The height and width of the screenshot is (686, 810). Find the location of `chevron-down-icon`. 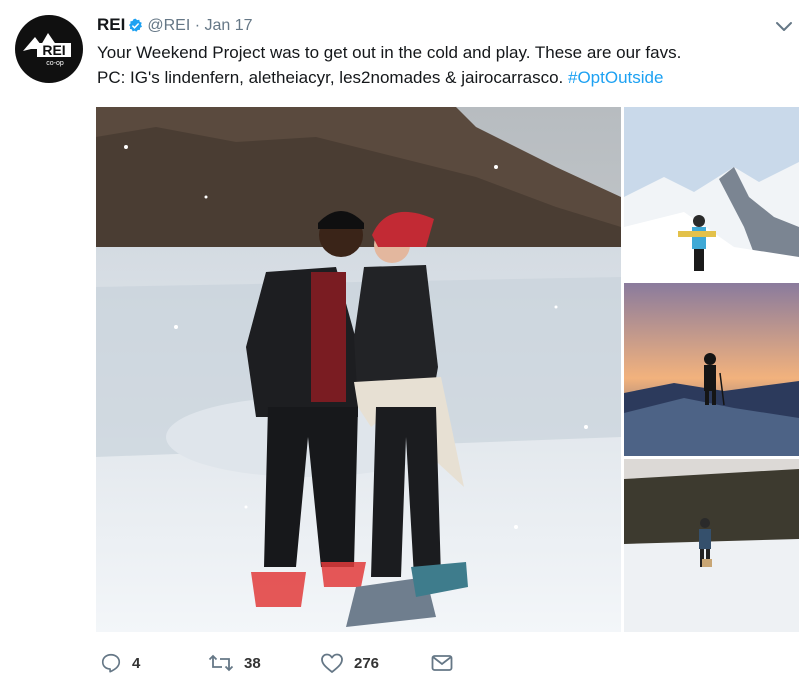

chevron-down-icon is located at coordinates (784, 27).